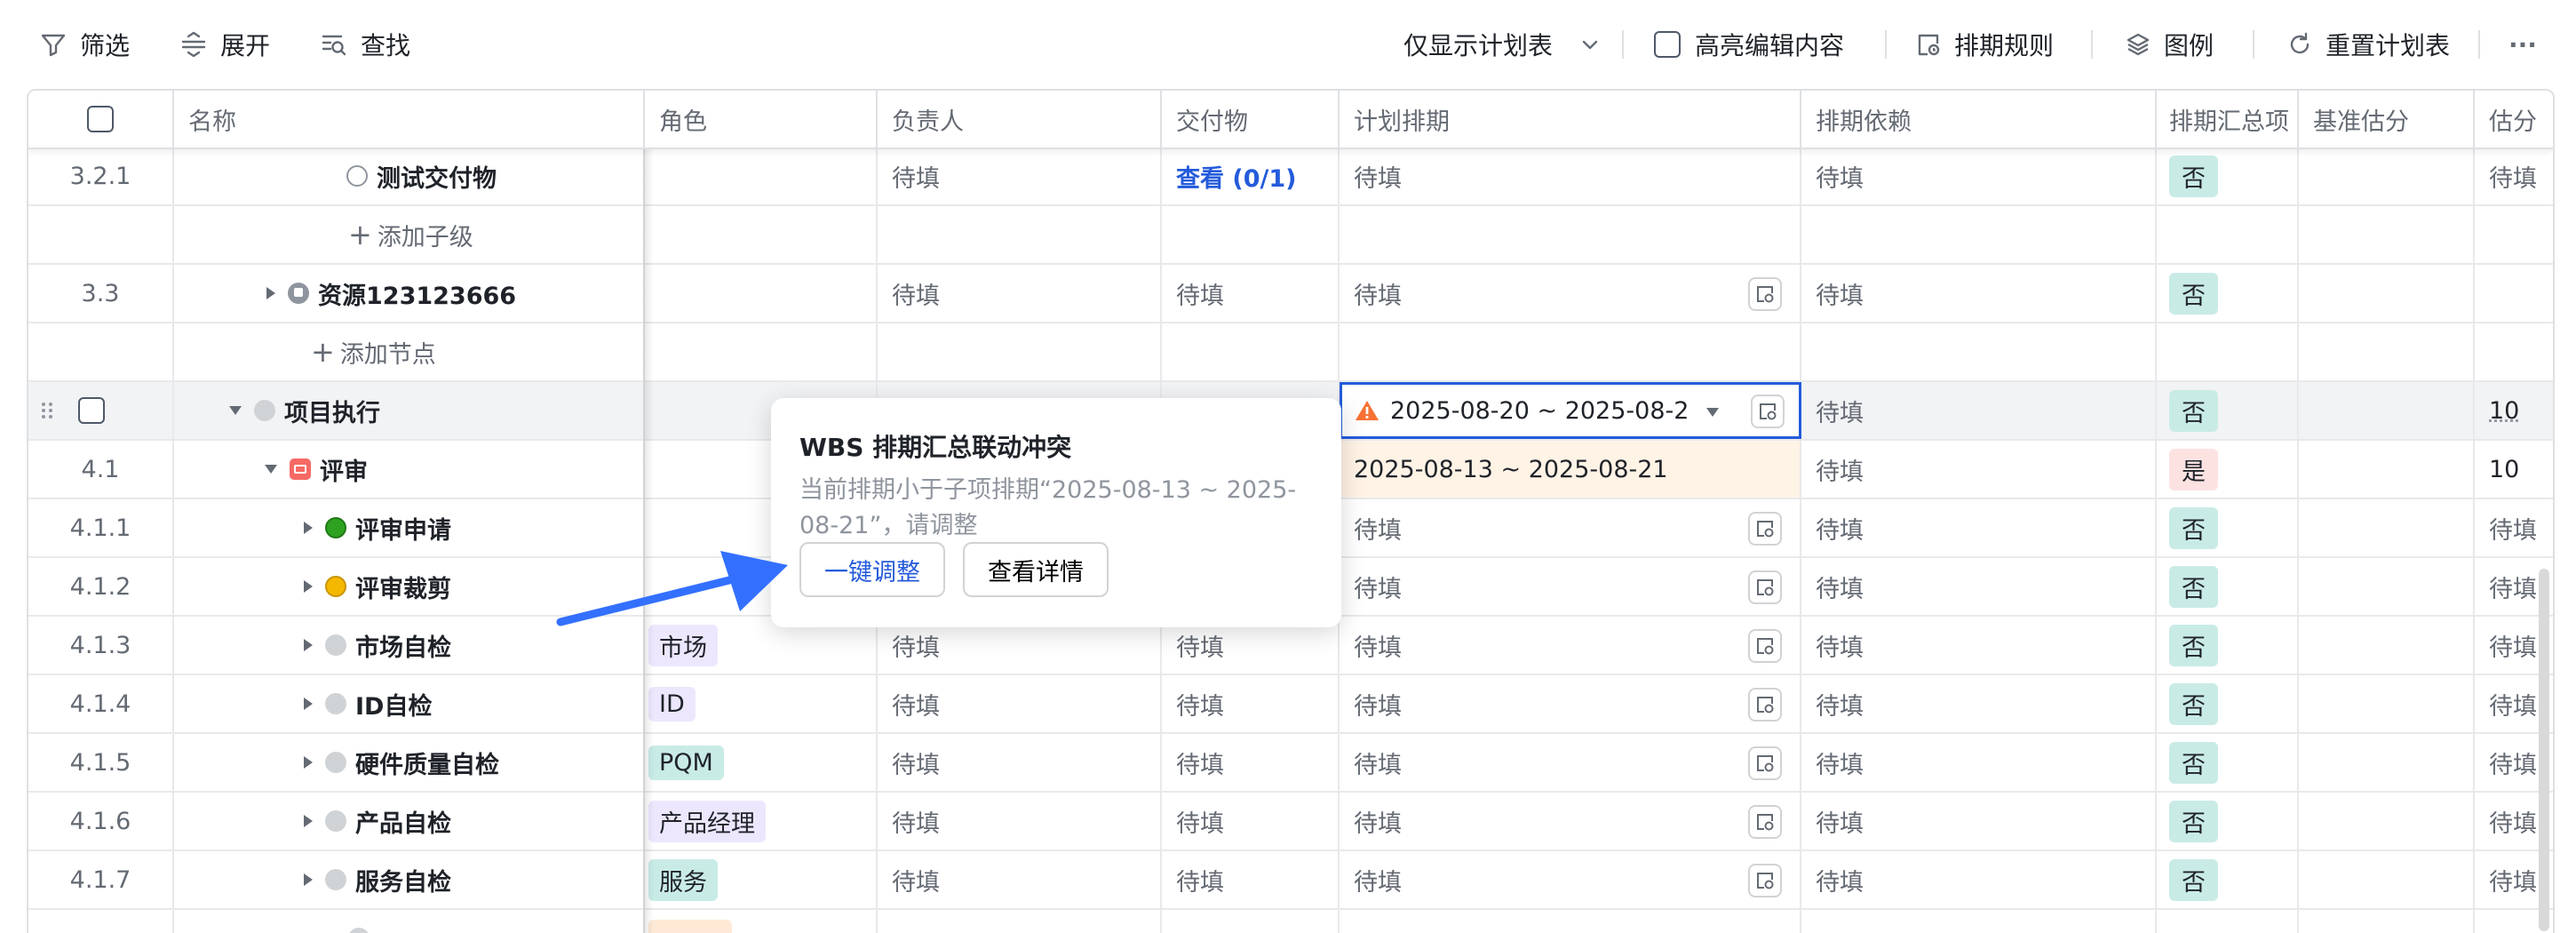 The image size is (2576, 933). What do you see at coordinates (2228, 922) in the screenshot?
I see `summary-cell` at bounding box center [2228, 922].